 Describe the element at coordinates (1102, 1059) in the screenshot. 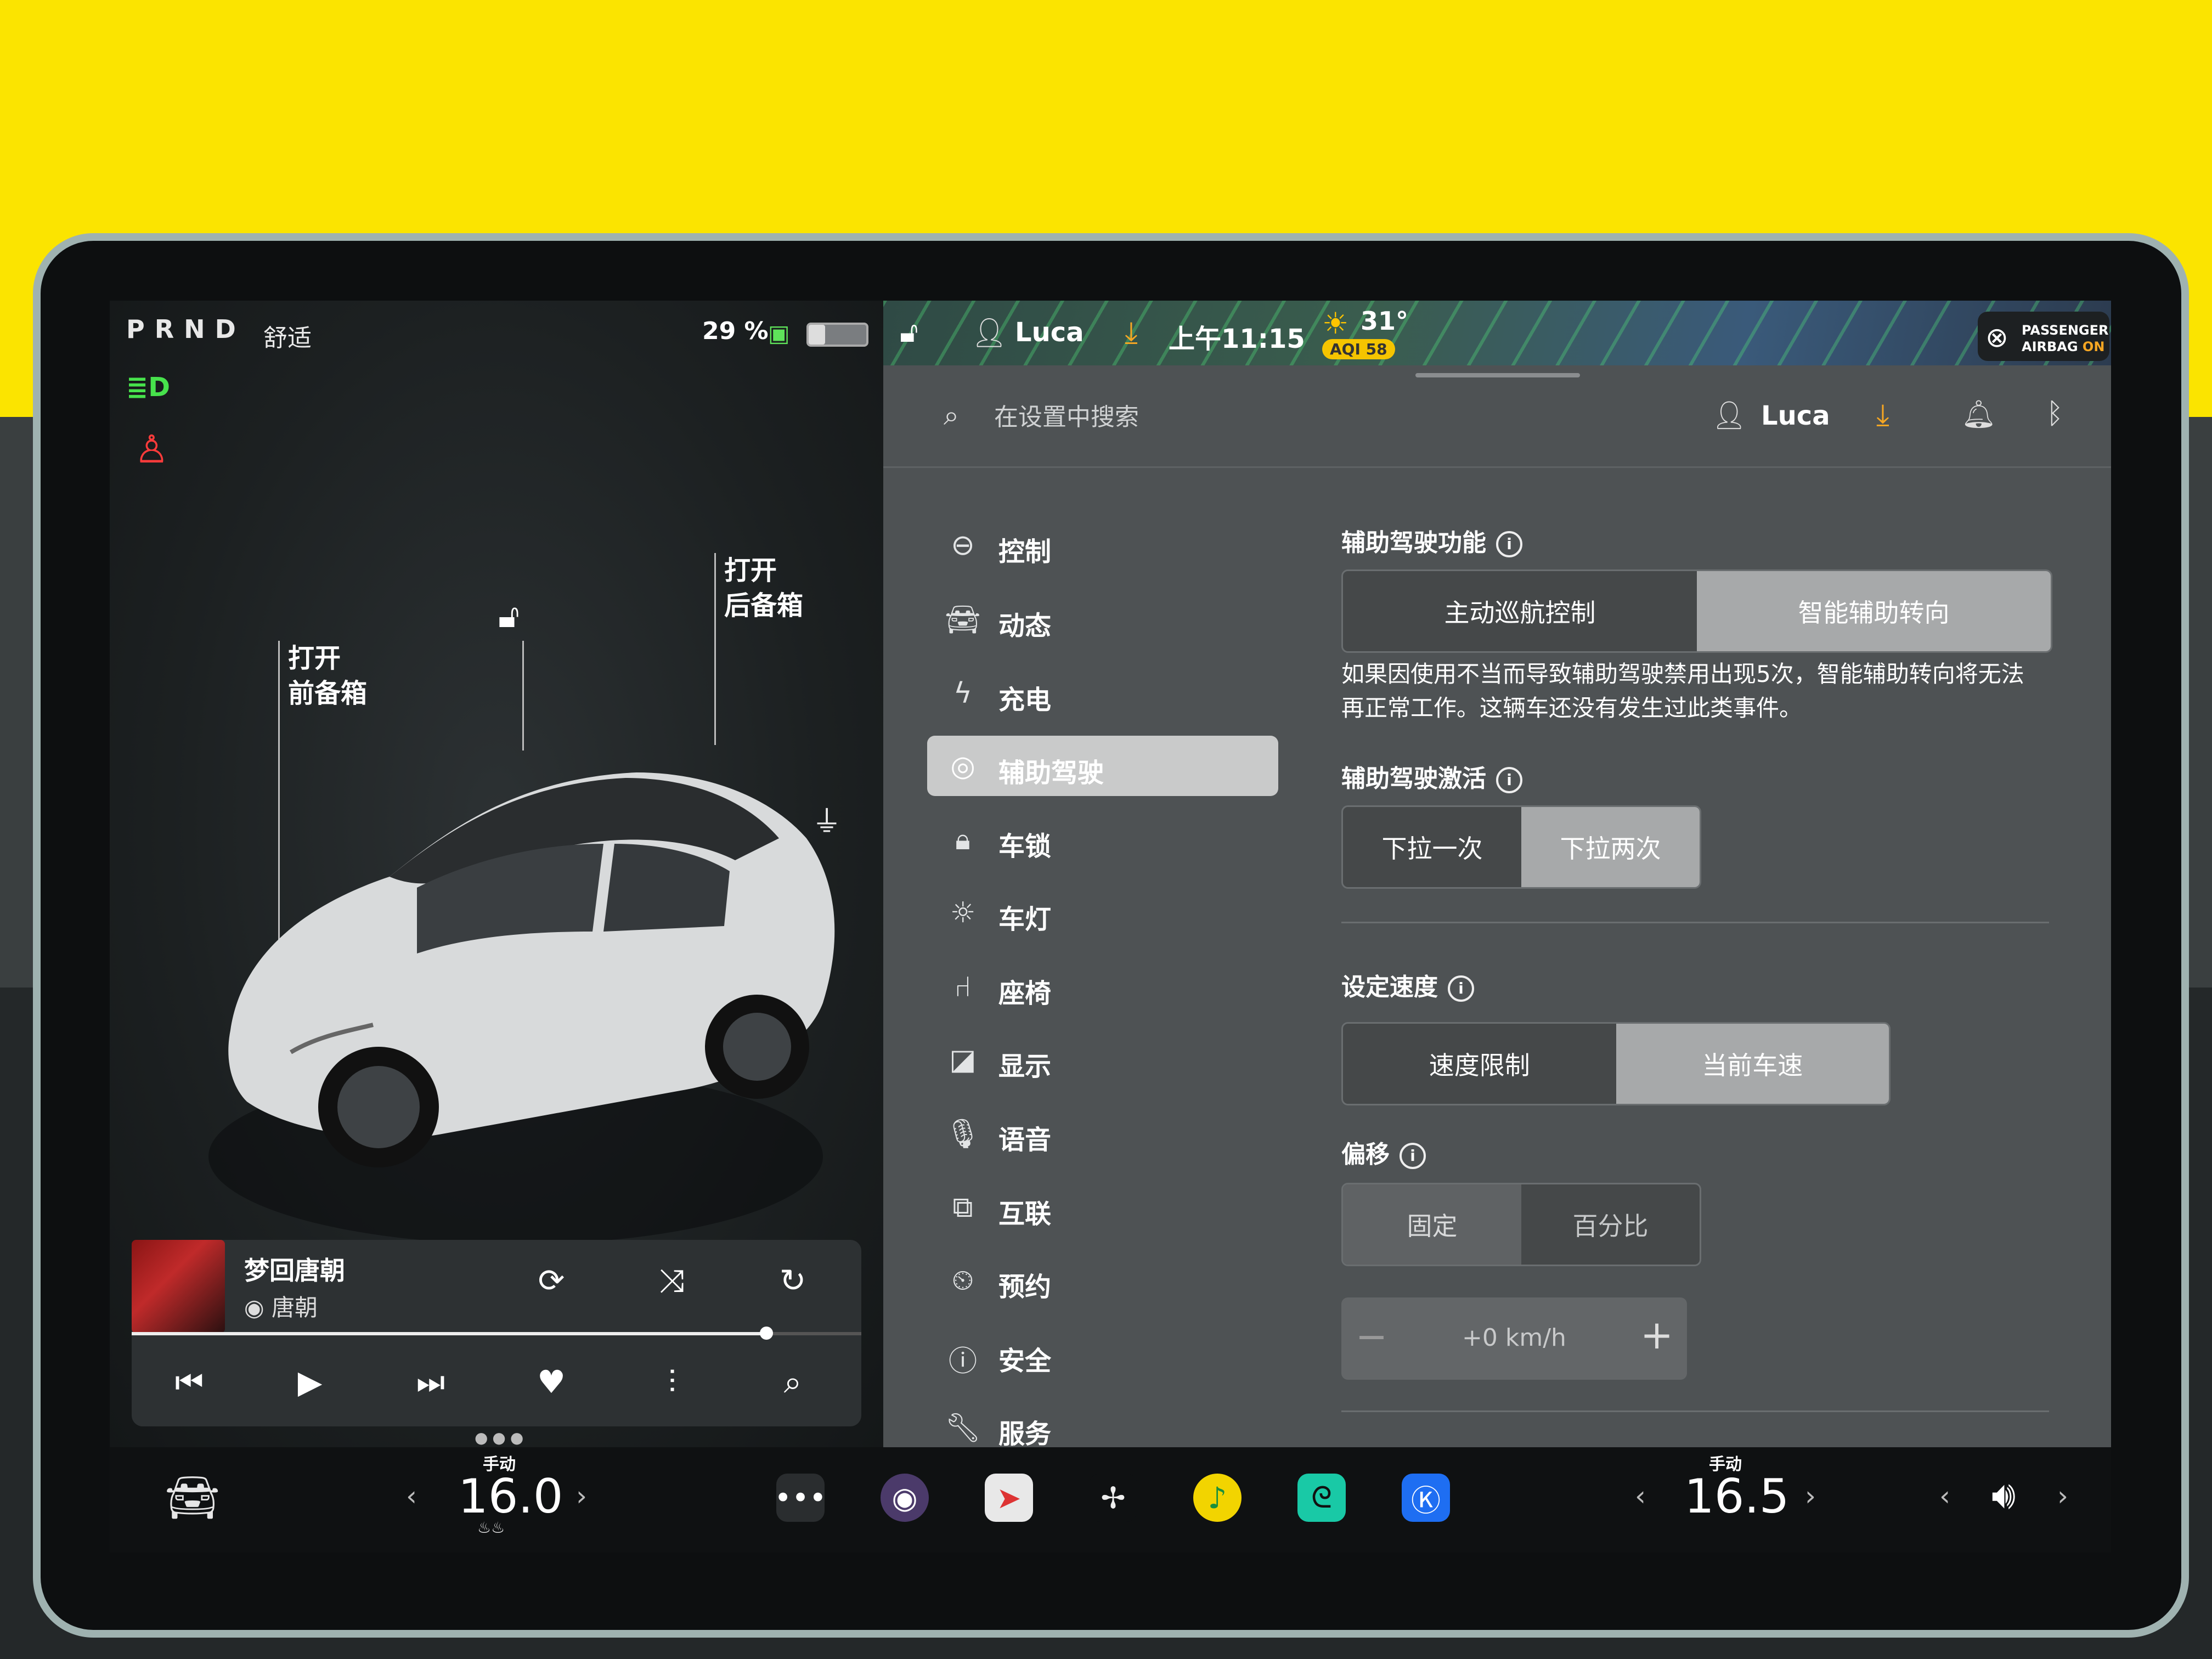

I see `nav-item-display: ◪ 显示` at that location.